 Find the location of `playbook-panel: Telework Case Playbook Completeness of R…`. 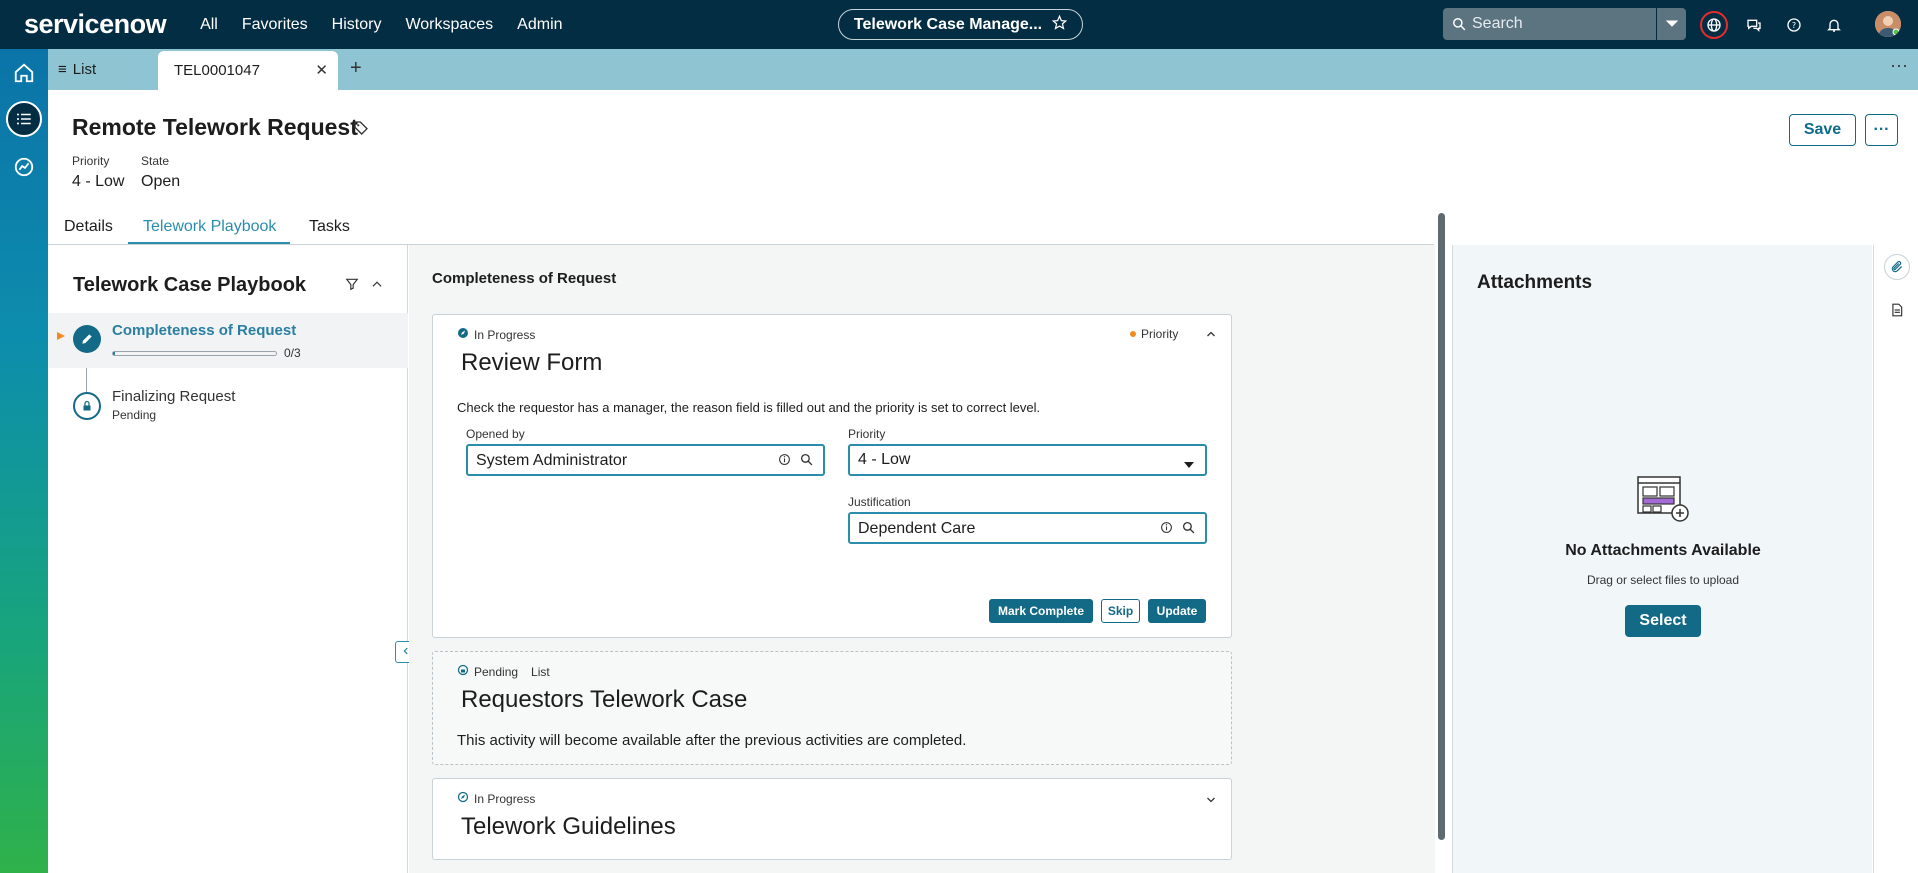

playbook-panel: Telework Case Playbook Completeness of R… is located at coordinates (228, 559).